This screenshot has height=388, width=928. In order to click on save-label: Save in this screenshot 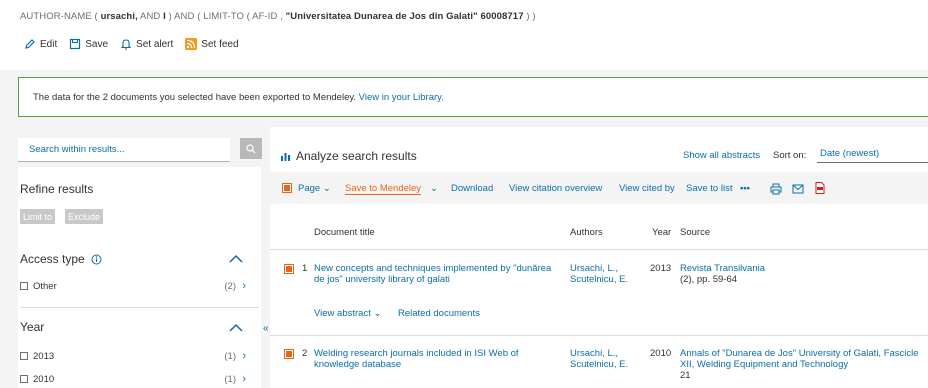, I will do `click(97, 44)`.